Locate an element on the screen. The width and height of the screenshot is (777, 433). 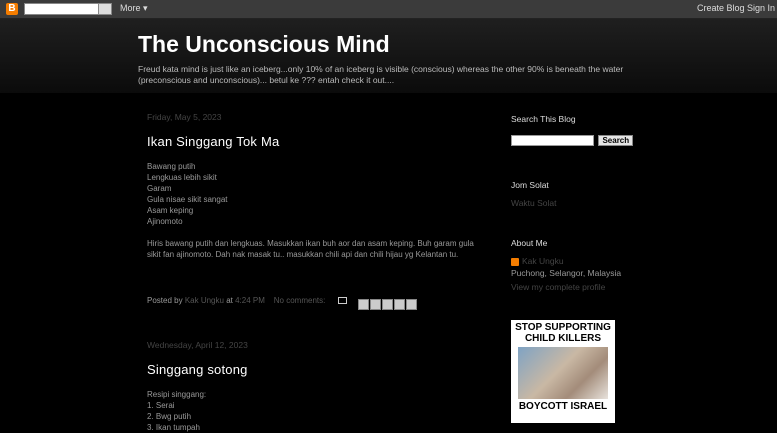
post-time-link: 4:24 PM is located at coordinates (250, 300).